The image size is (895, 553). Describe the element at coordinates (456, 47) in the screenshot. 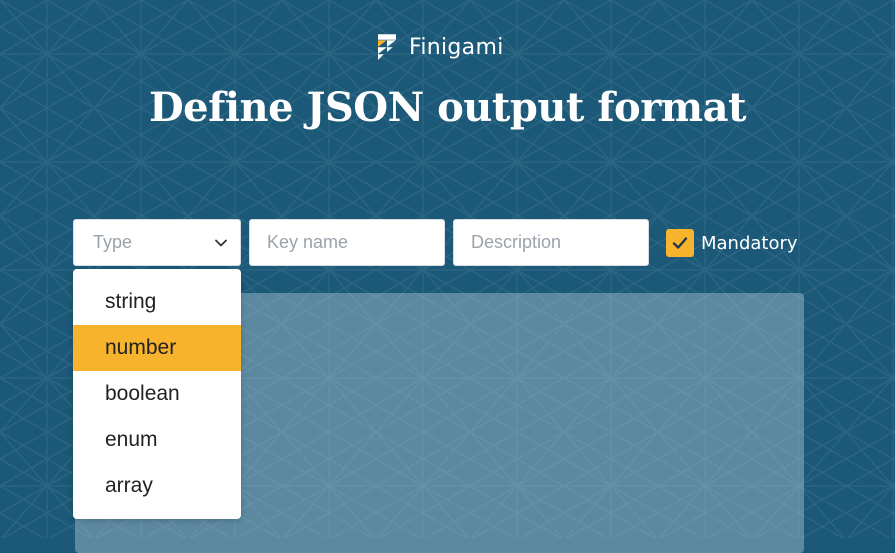

I see `brand-name: Finigami` at that location.